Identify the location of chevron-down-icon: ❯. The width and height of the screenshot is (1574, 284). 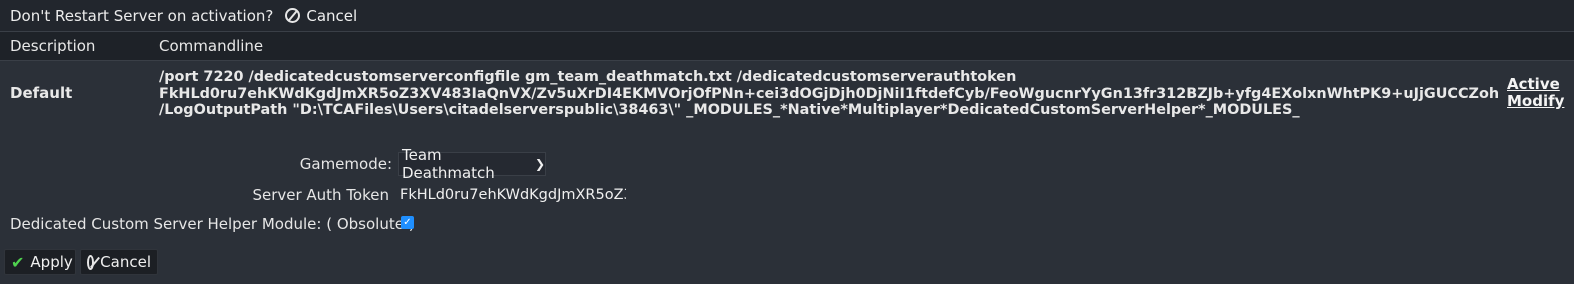
(539, 164).